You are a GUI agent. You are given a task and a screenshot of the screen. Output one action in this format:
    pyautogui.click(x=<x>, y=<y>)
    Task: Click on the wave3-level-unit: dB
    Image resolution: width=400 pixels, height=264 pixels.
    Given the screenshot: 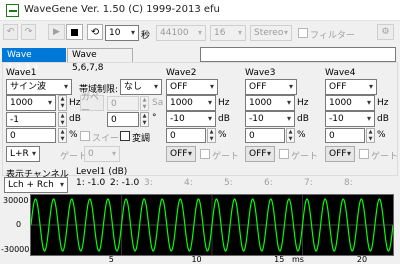 What is the action you would take?
    pyautogui.click(x=303, y=119)
    